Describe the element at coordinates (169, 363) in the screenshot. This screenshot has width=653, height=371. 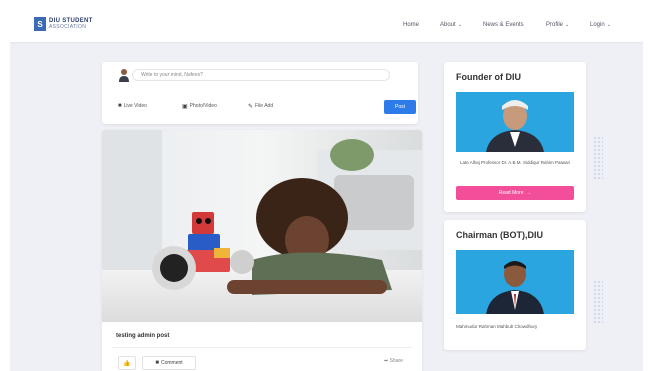
I see `comment-button: ■ Comment` at that location.